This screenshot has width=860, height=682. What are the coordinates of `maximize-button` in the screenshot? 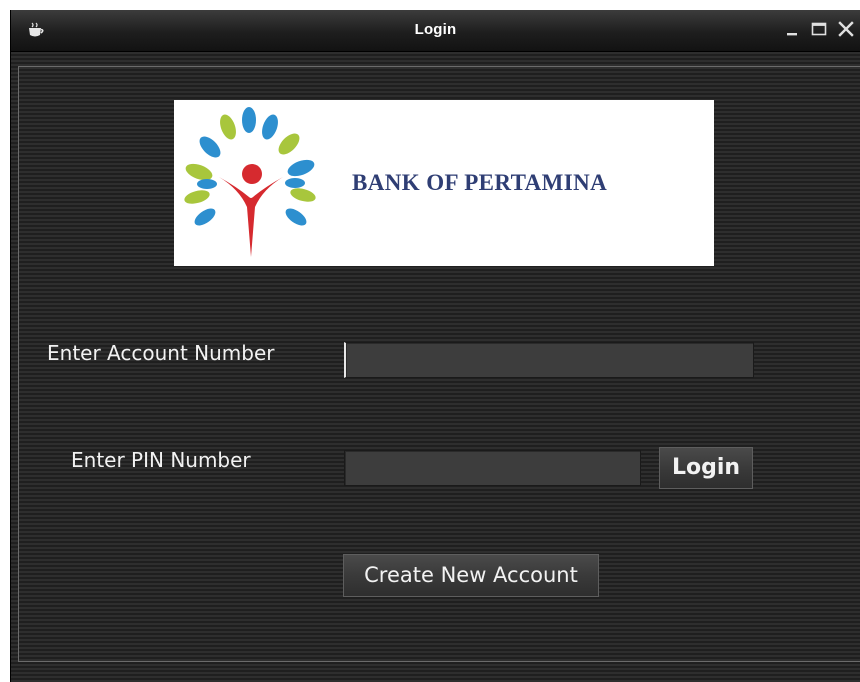 It's located at (819, 29).